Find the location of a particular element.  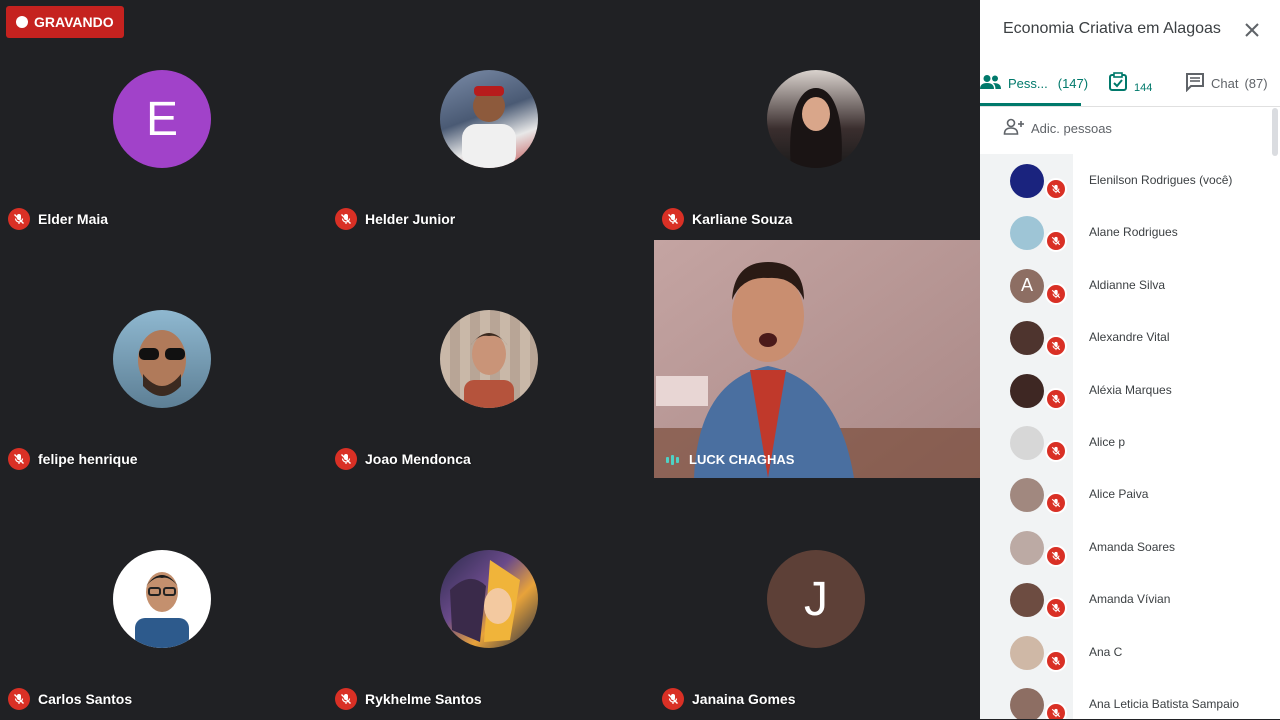

list-item: Alane Rodrigues is located at coordinates (1130, 232).